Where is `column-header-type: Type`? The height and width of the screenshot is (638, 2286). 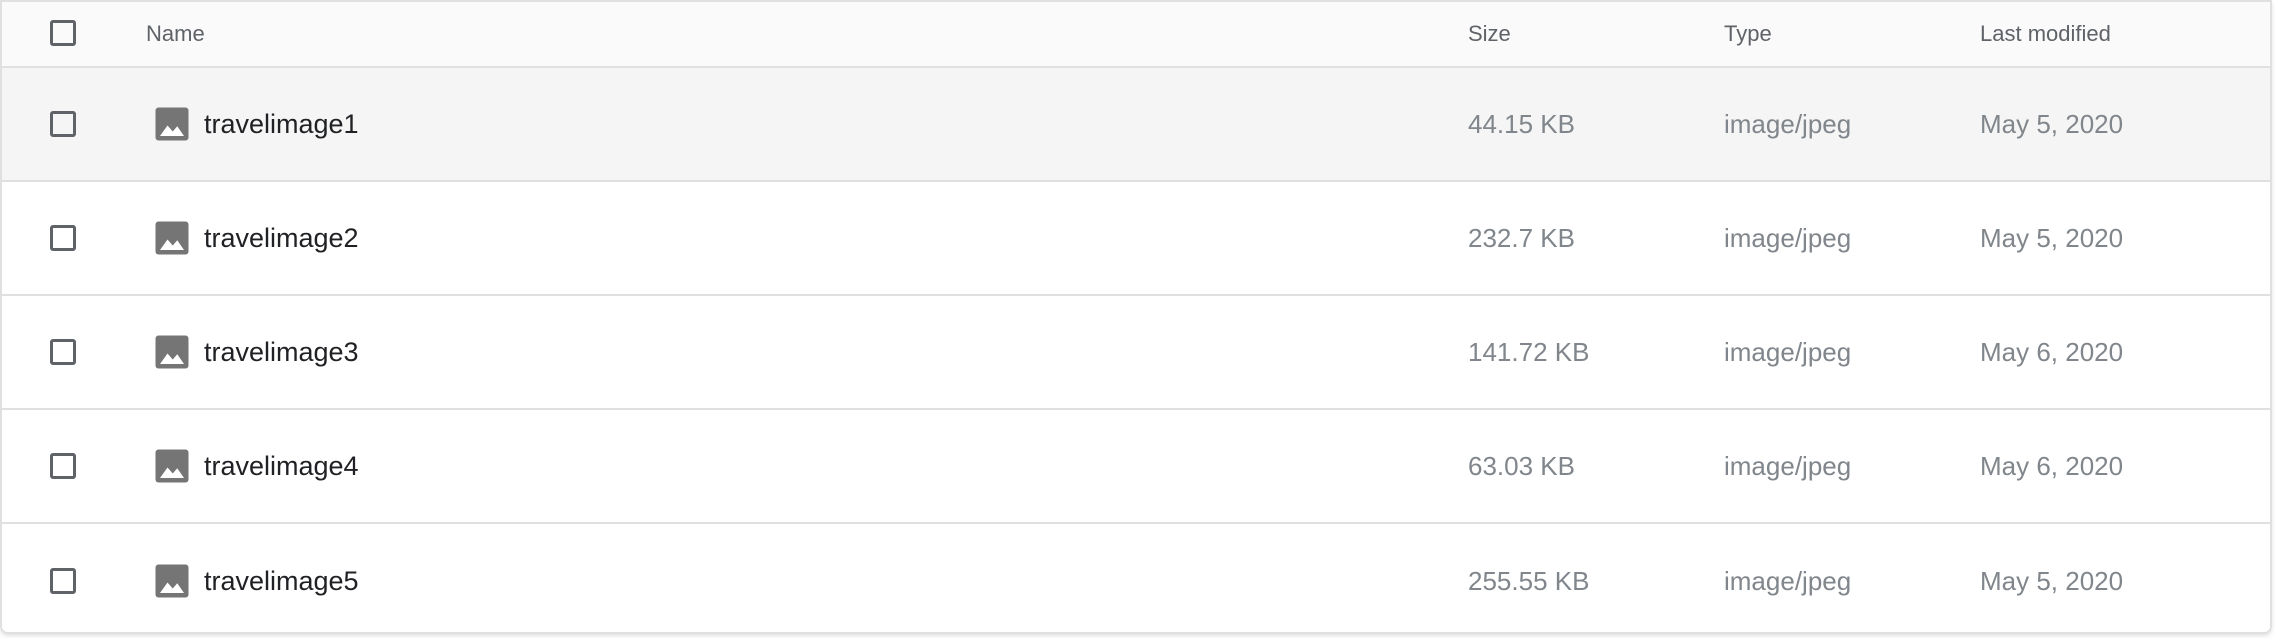
column-header-type: Type is located at coordinates (1748, 34).